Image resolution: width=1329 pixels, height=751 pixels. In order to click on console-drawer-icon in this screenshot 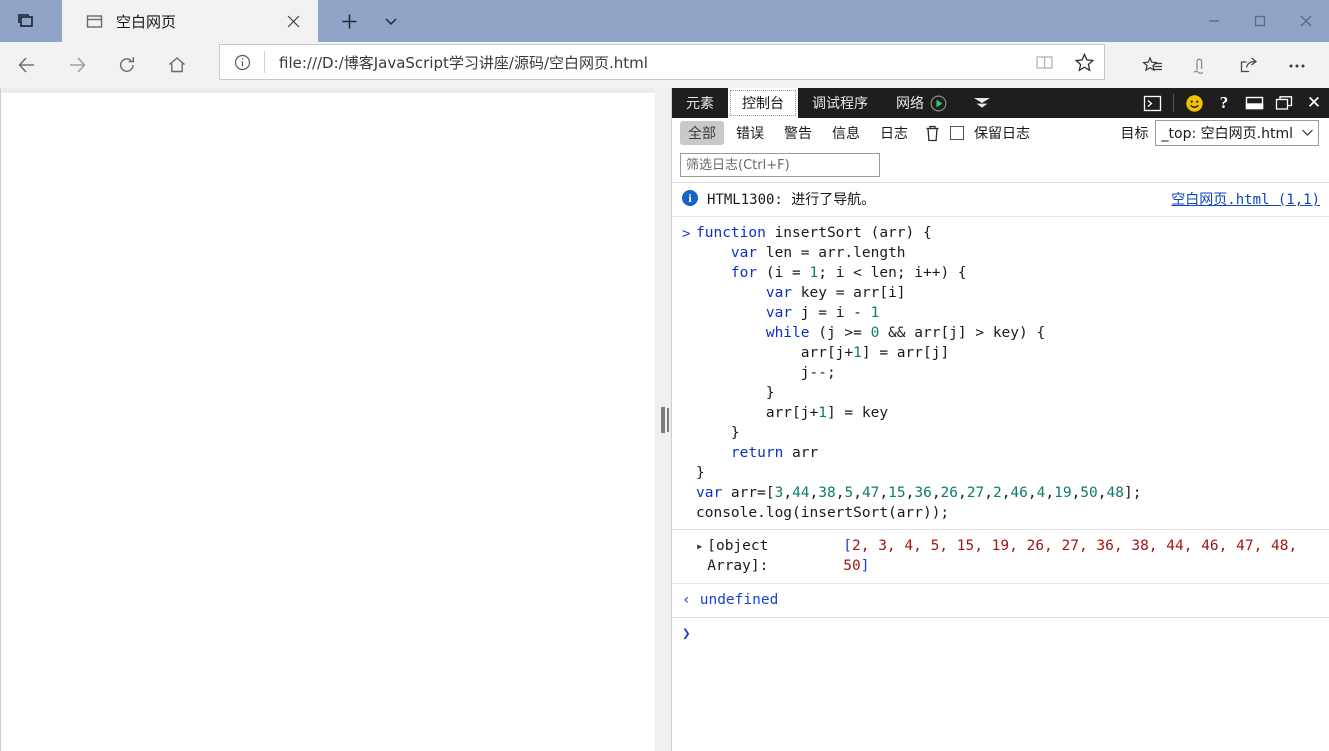, I will do `click(1152, 103)`.